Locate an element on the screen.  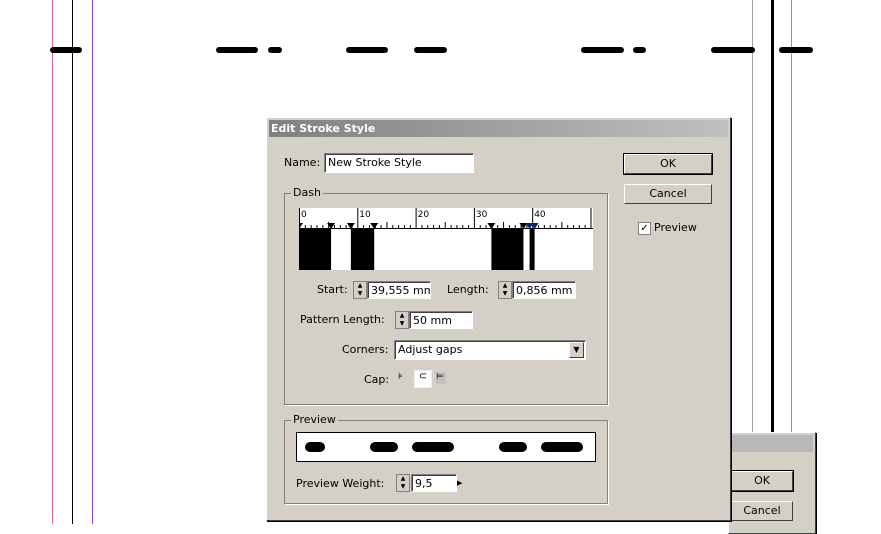
preview-weight-stepper: ▲ ▼ is located at coordinates (403, 483).